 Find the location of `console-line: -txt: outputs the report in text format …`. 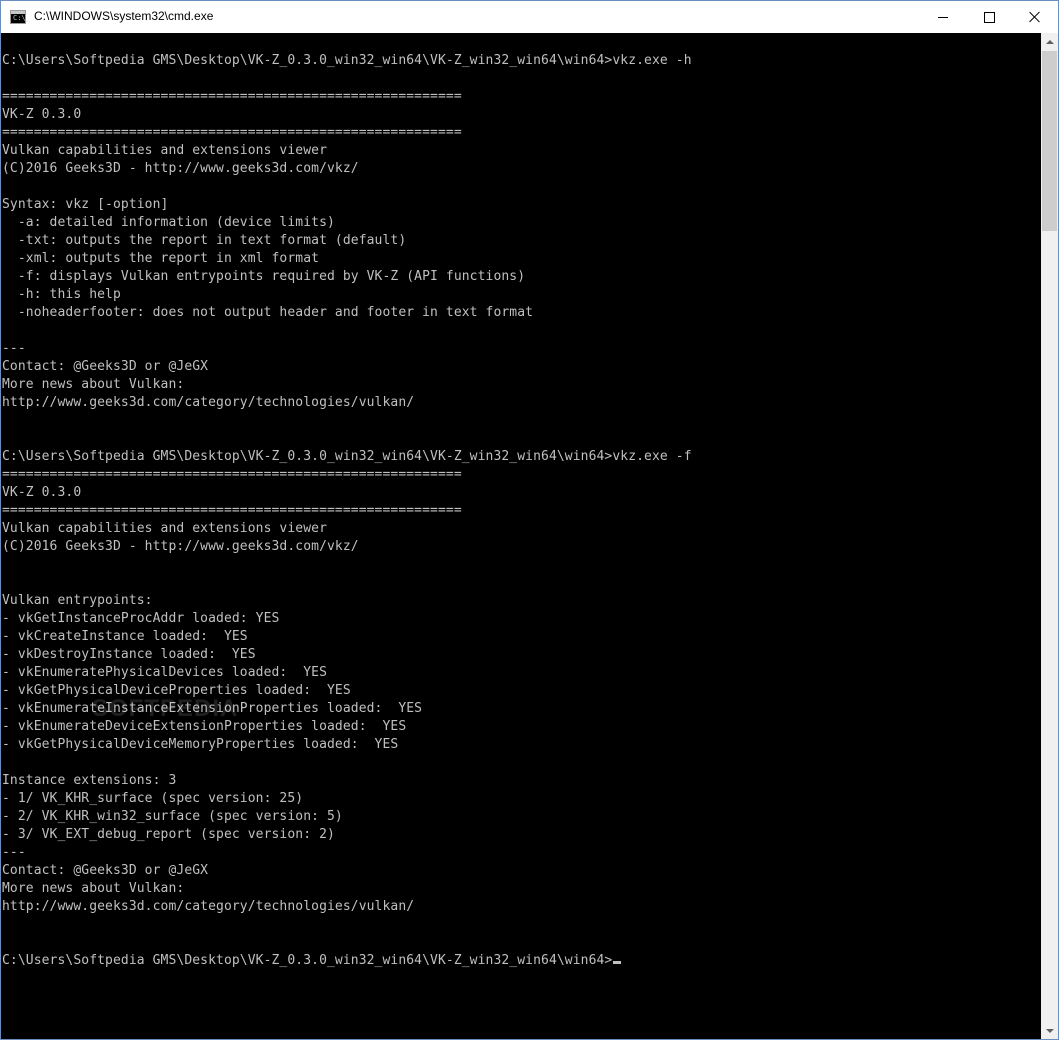

console-line: -txt: outputs the report in text format … is located at coordinates (204, 240).